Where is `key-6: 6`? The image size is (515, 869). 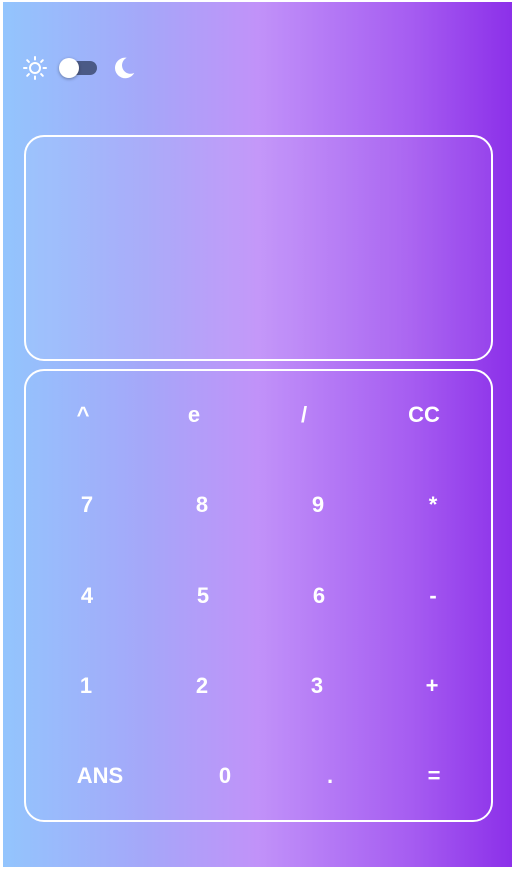
key-6: 6 is located at coordinates (319, 596).